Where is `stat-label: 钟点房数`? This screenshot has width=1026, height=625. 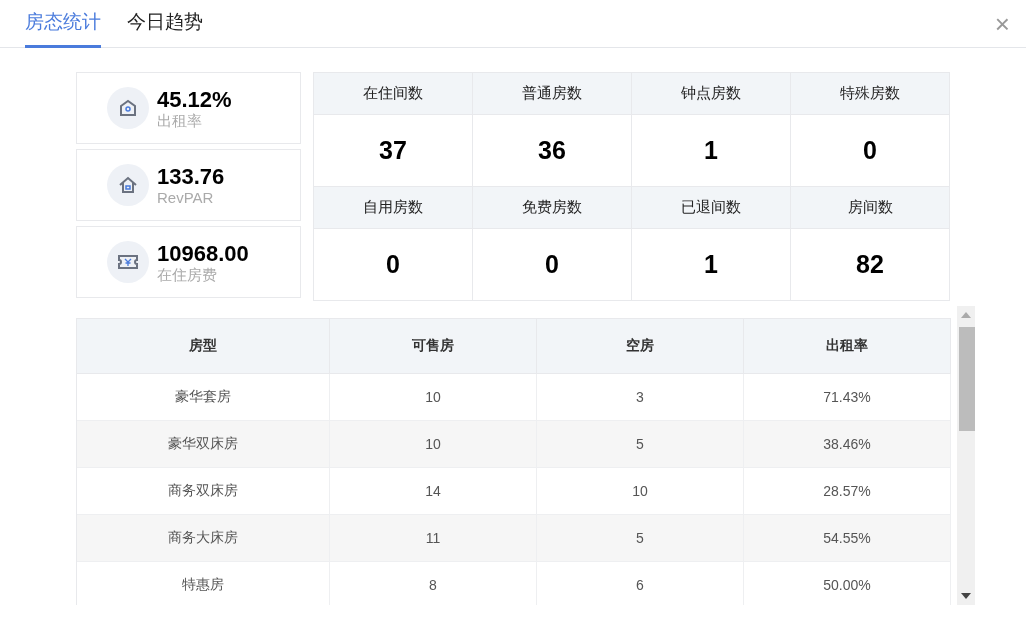 stat-label: 钟点房数 is located at coordinates (711, 94).